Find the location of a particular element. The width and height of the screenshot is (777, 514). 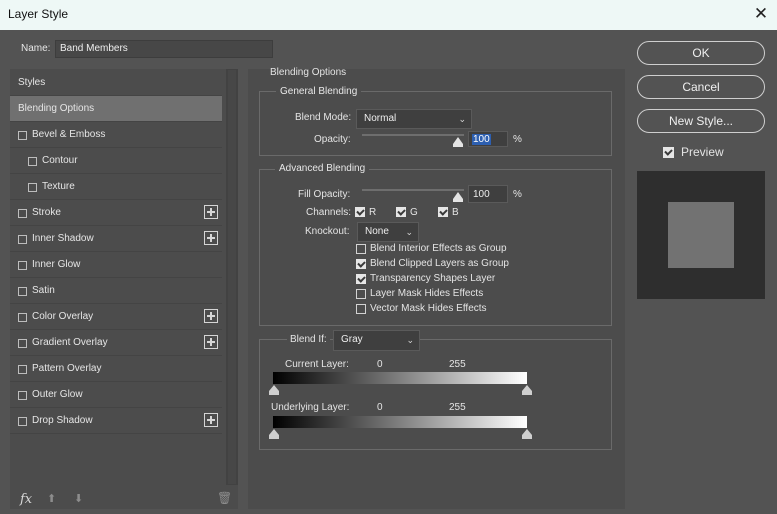

blend-clipped-layers-as-group-checkbox is located at coordinates (361, 264).